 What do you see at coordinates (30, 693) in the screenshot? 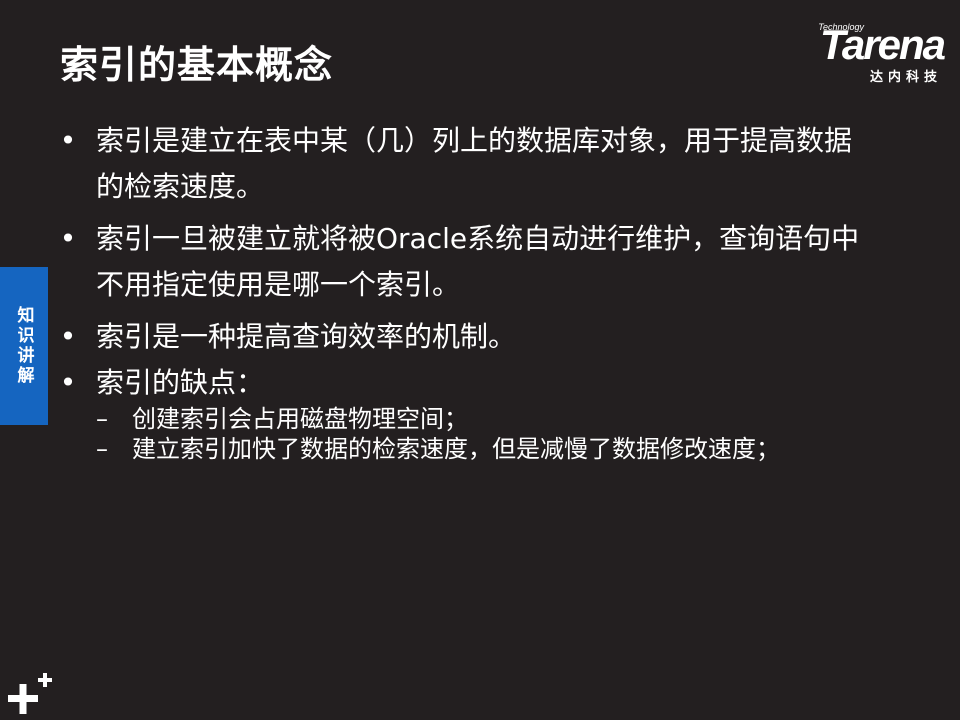
I see `plus-decoration-icon` at bounding box center [30, 693].